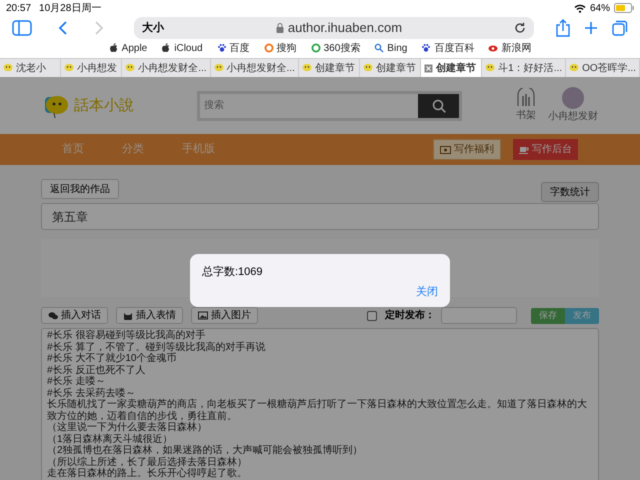 This screenshot has width=640, height=480. What do you see at coordinates (147, 462) in the screenshot?
I see `text-line: （所以综上所述，长了最后选择去落日森林）` at bounding box center [147, 462].